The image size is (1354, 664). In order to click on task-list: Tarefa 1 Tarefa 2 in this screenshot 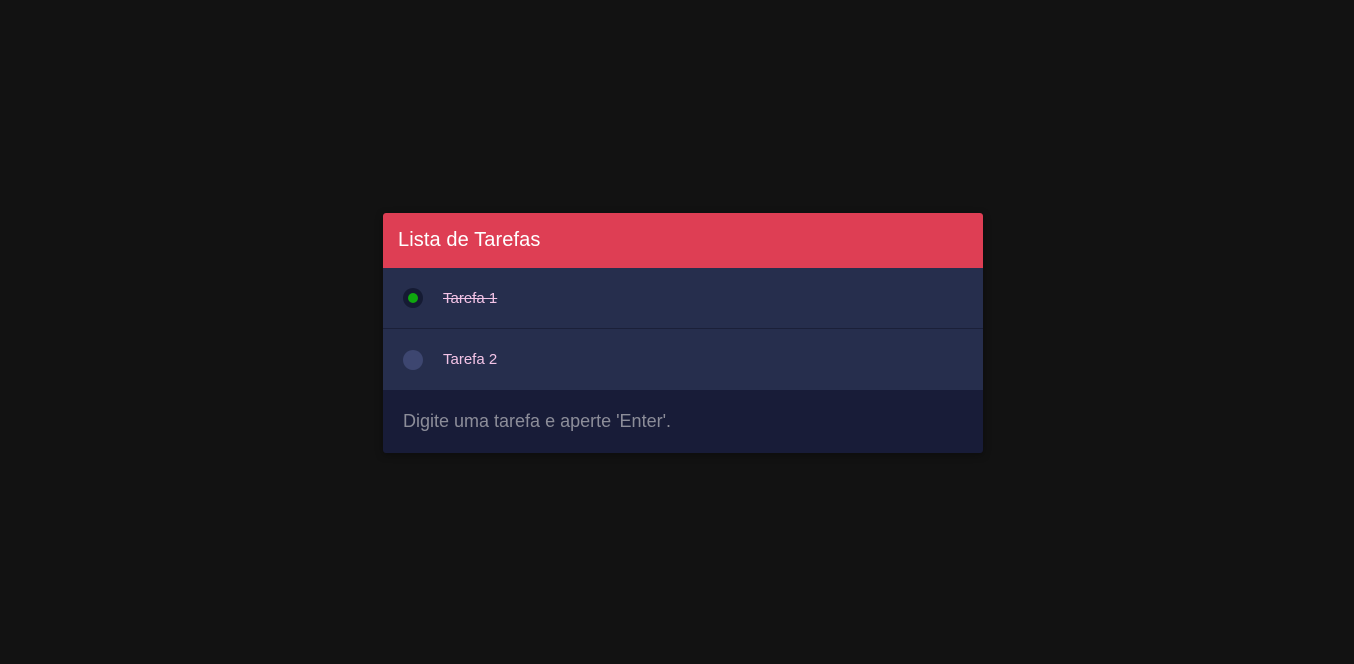, I will do `click(683, 329)`.